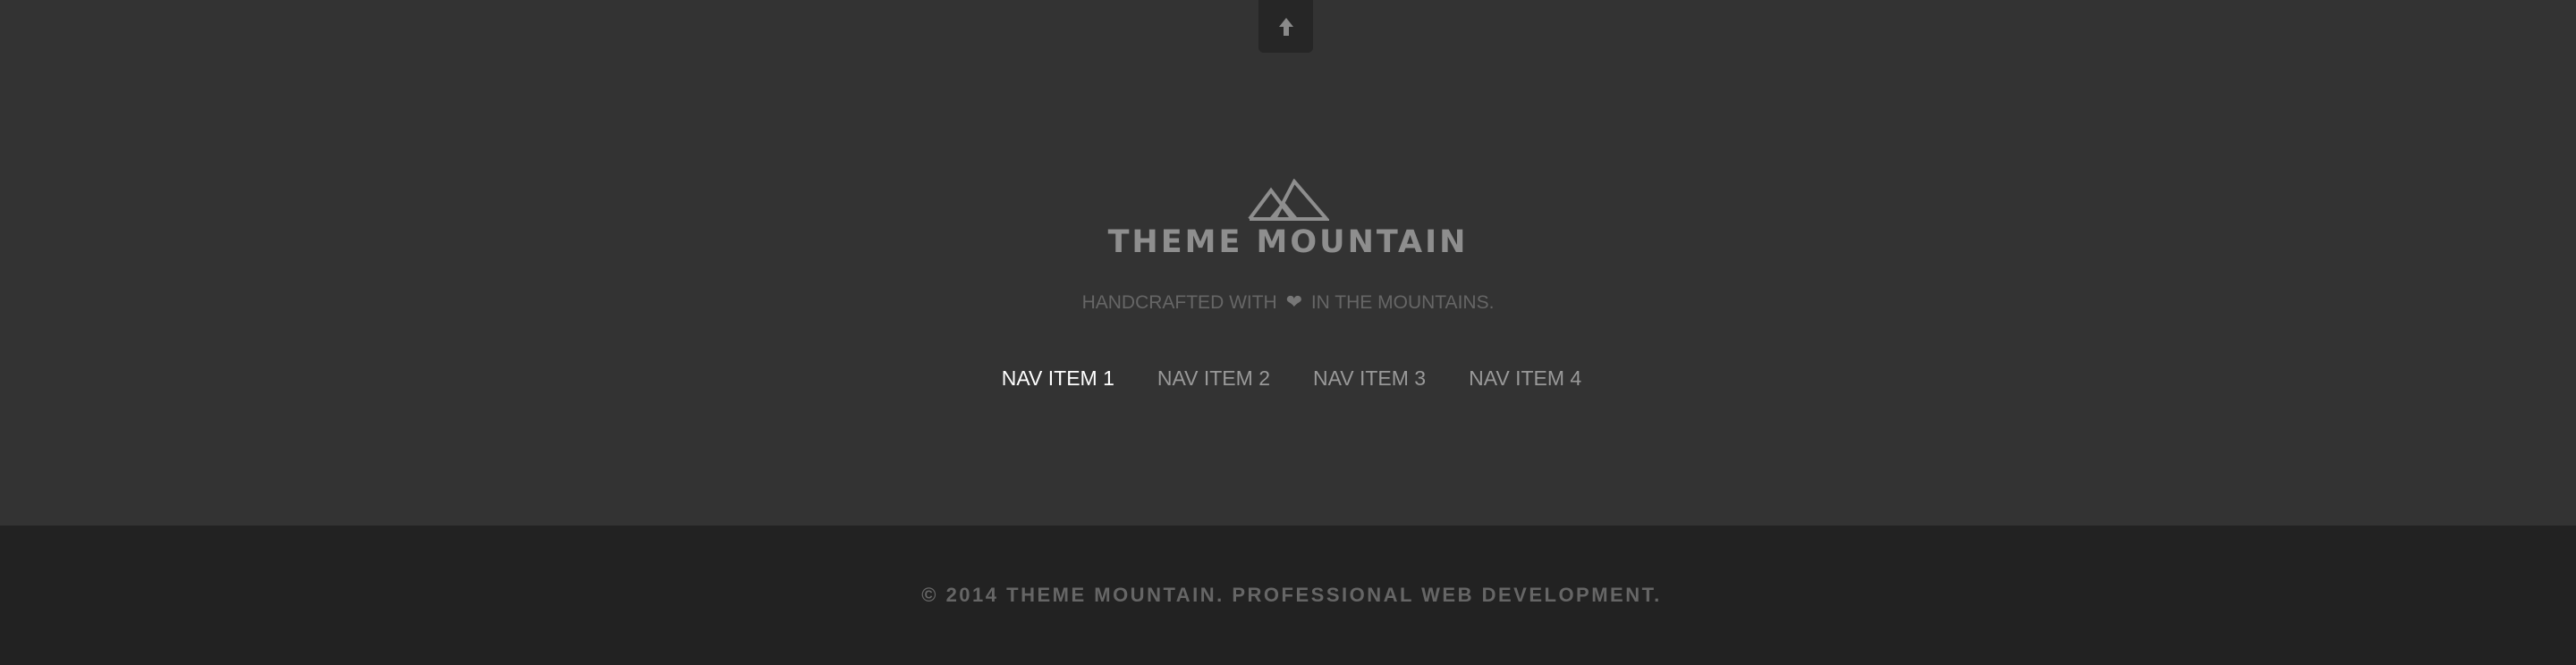  I want to click on heart-icon: ❤, so click(1293, 301).